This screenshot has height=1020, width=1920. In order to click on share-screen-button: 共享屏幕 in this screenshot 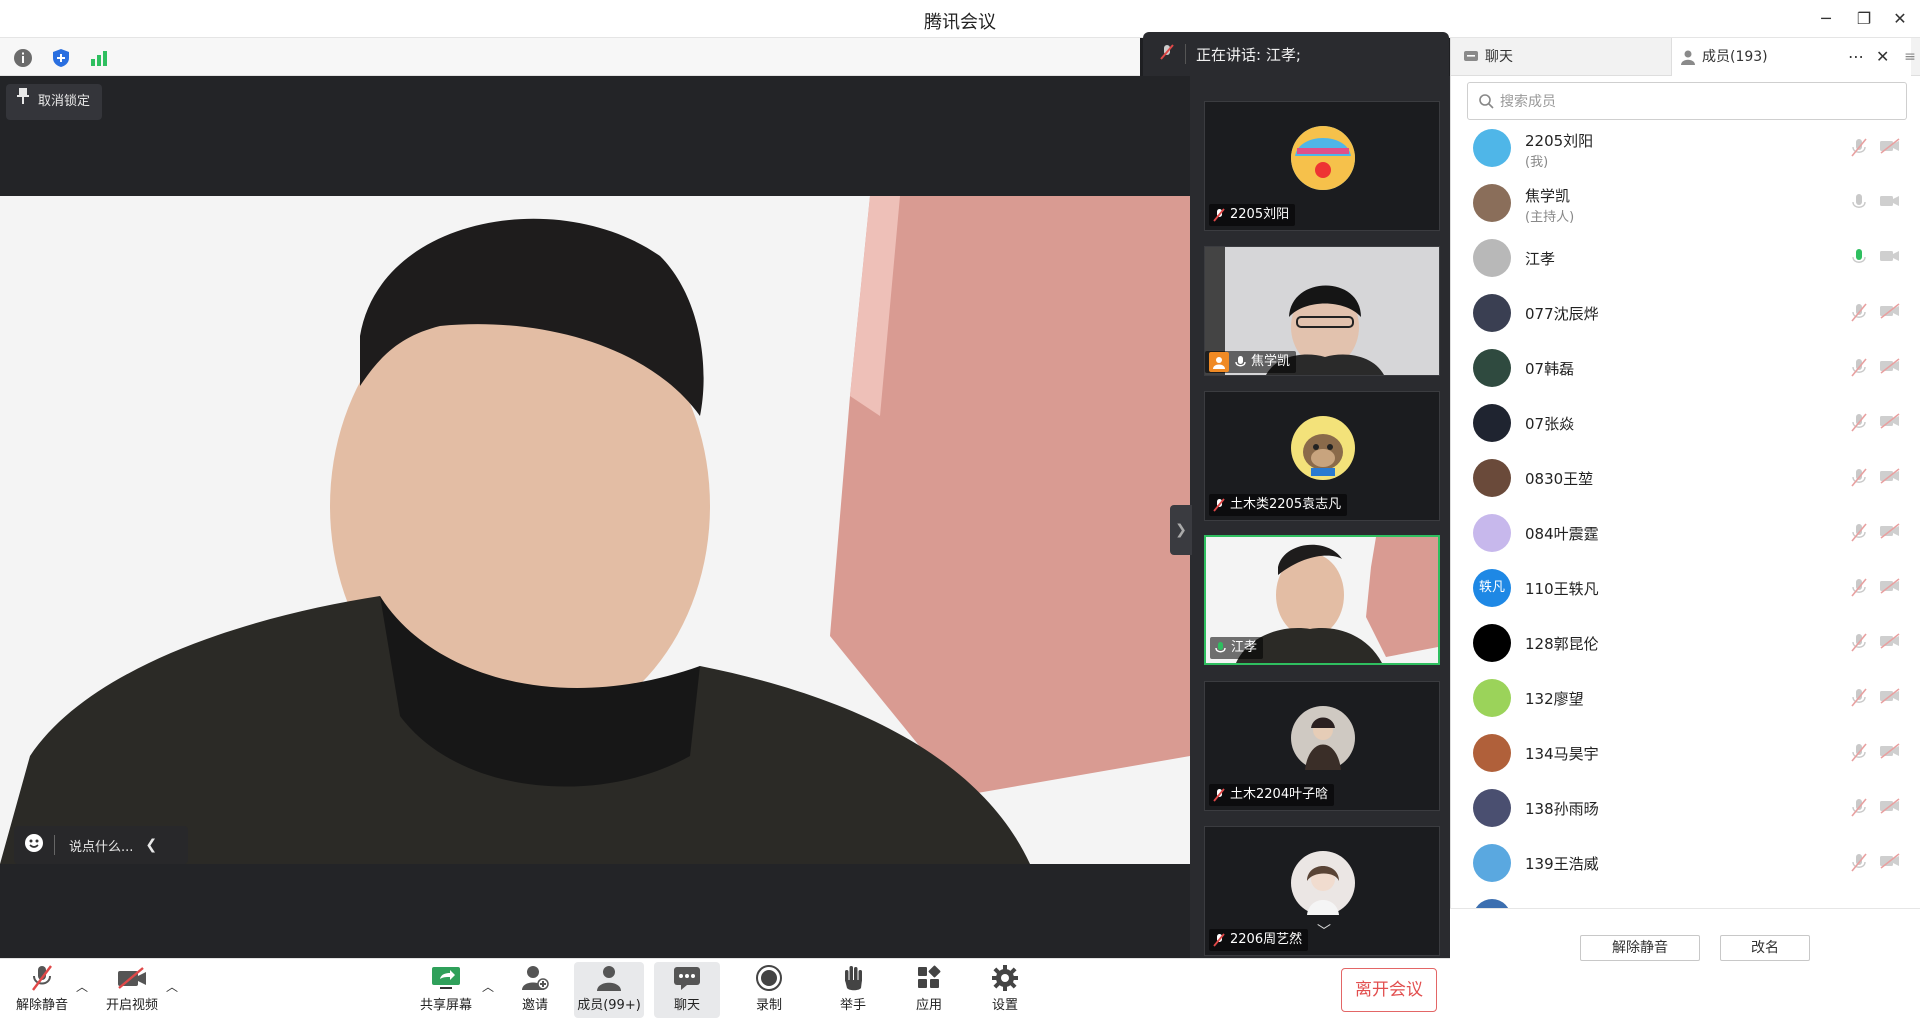, I will do `click(446, 990)`.